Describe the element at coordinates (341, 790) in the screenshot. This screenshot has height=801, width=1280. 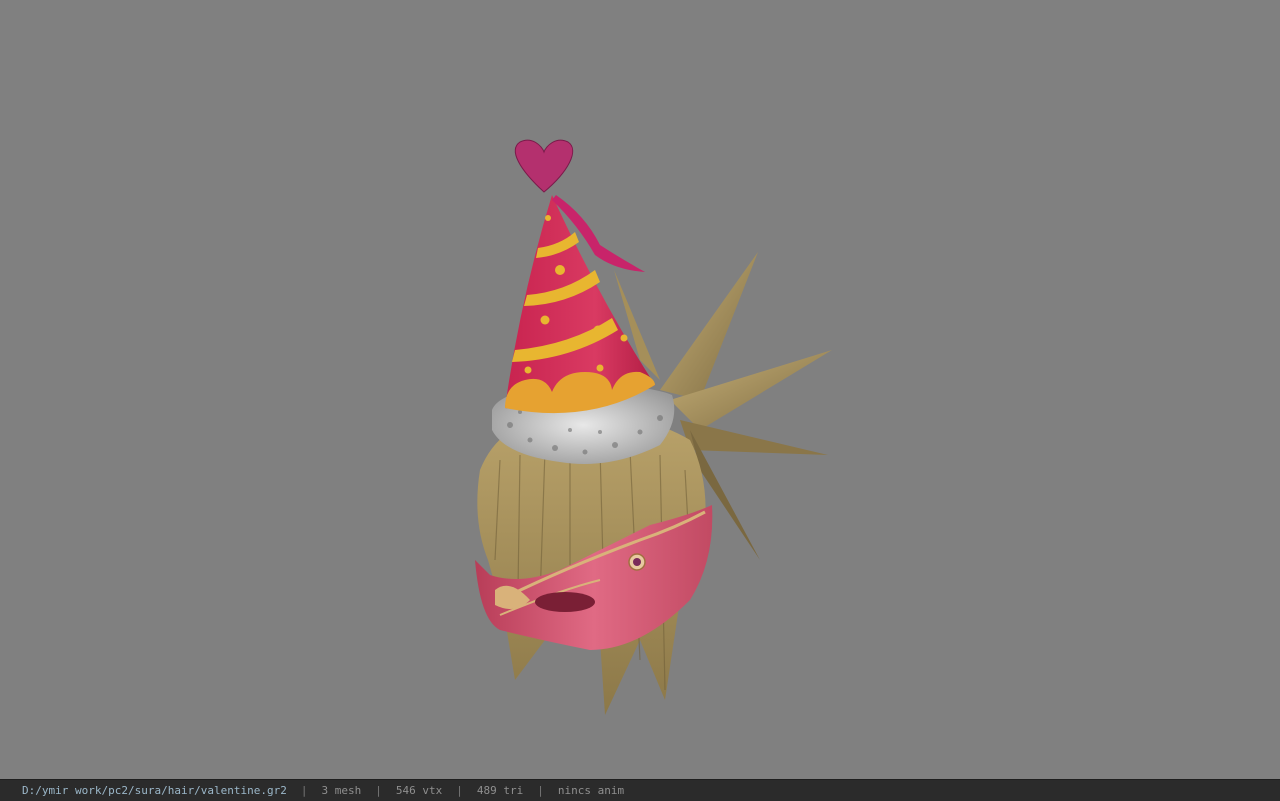
I see `mesh-count: 3 mesh` at that location.